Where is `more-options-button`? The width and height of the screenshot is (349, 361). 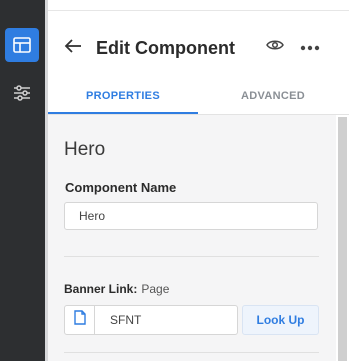
more-options-button is located at coordinates (310, 47).